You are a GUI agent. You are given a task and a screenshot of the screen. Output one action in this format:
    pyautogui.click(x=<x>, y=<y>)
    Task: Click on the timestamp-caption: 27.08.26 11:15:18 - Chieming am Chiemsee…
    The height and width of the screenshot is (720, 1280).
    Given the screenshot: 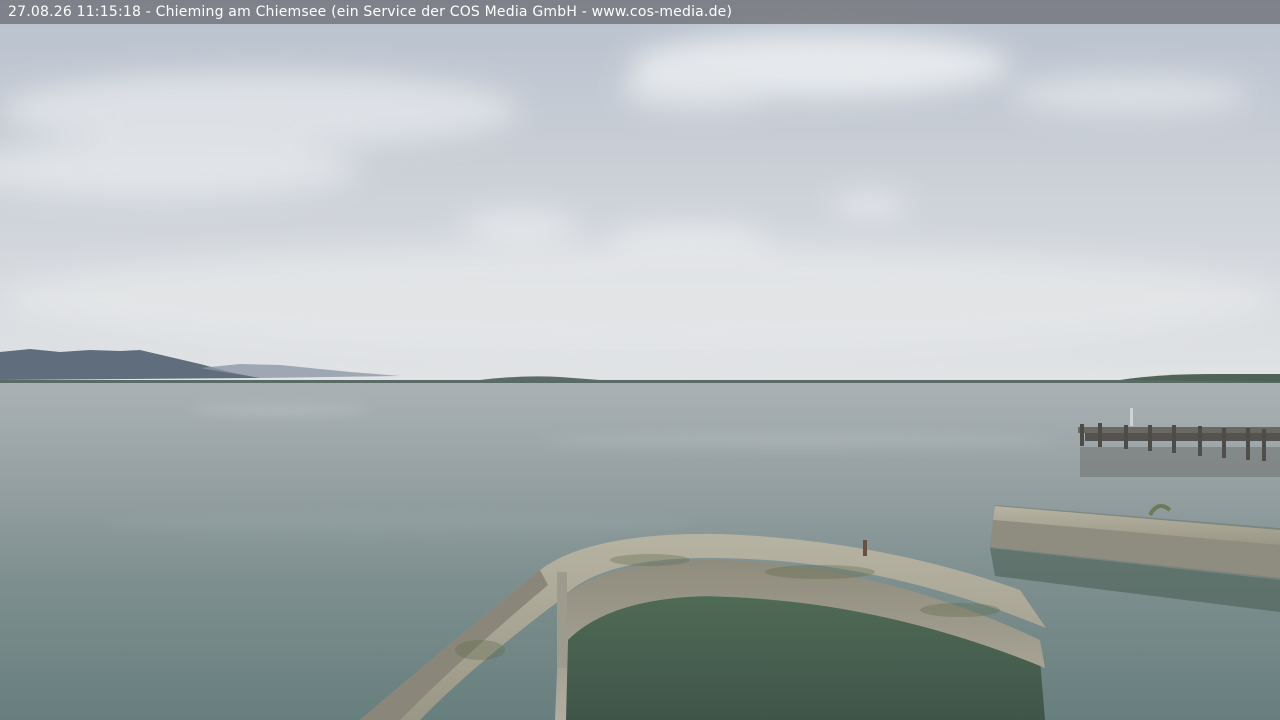 What is the action you would take?
    pyautogui.click(x=370, y=12)
    